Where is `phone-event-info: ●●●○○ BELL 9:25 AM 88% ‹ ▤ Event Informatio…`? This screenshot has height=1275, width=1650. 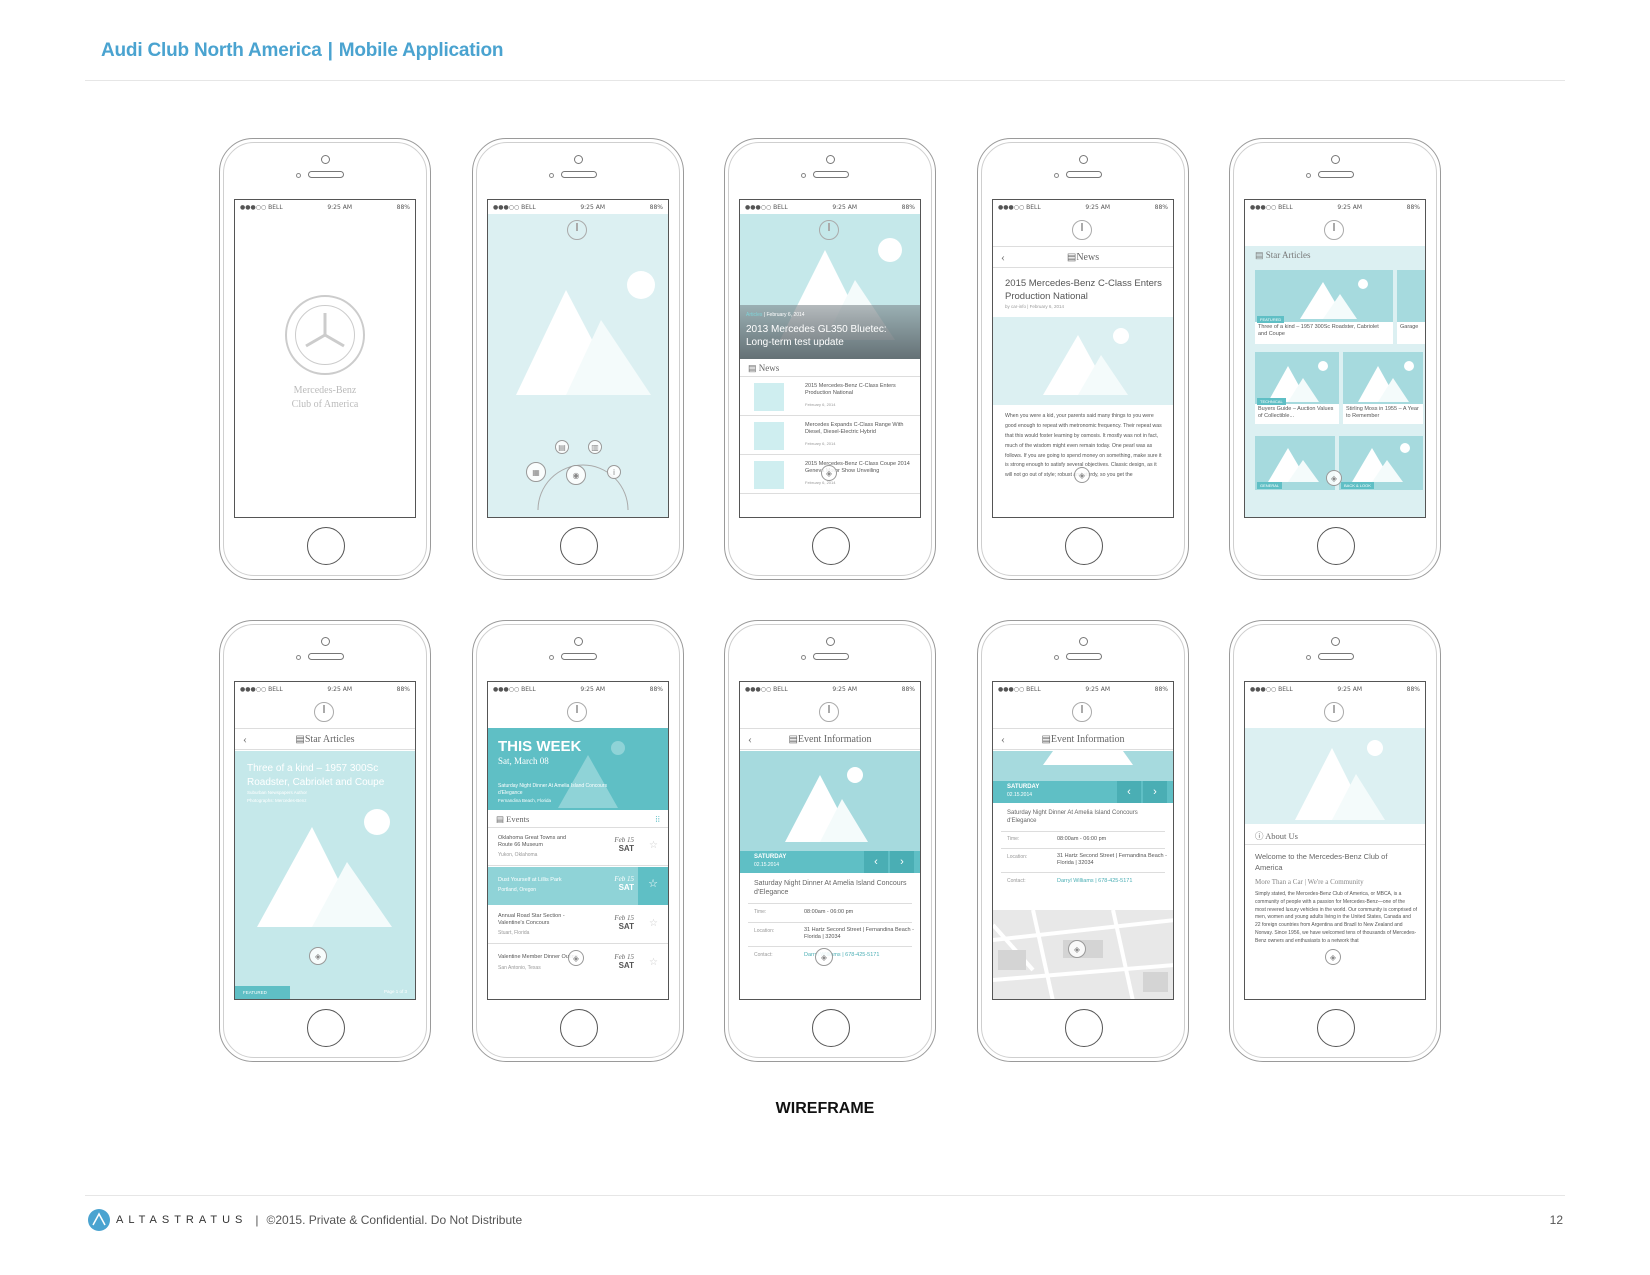 phone-event-info: ●●●○○ BELL 9:25 AM 88% ‹ ▤ Event Informatio… is located at coordinates (830, 841).